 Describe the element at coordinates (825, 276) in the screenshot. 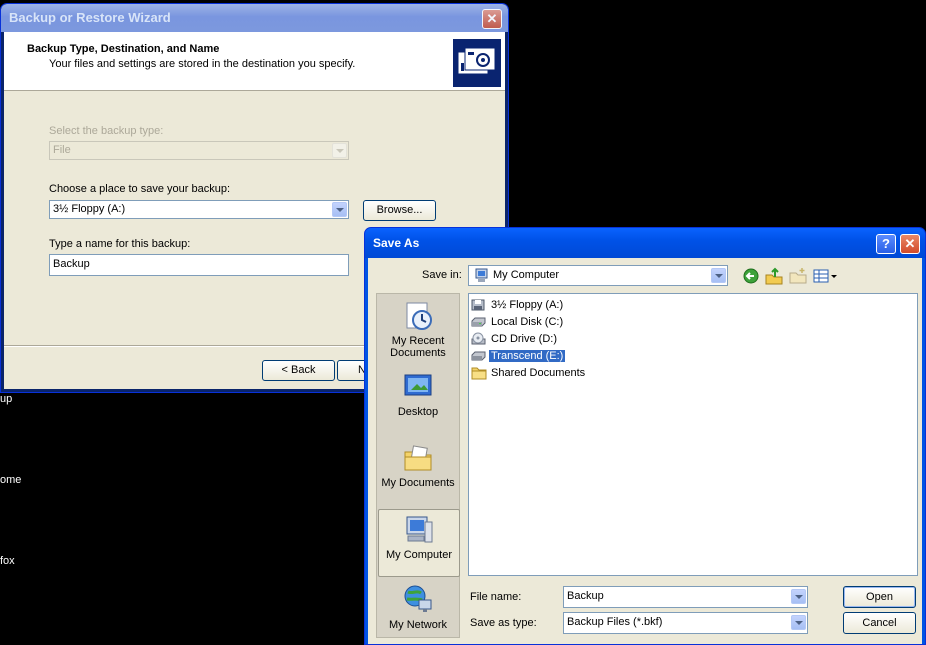

I see `view-menu-icon` at that location.